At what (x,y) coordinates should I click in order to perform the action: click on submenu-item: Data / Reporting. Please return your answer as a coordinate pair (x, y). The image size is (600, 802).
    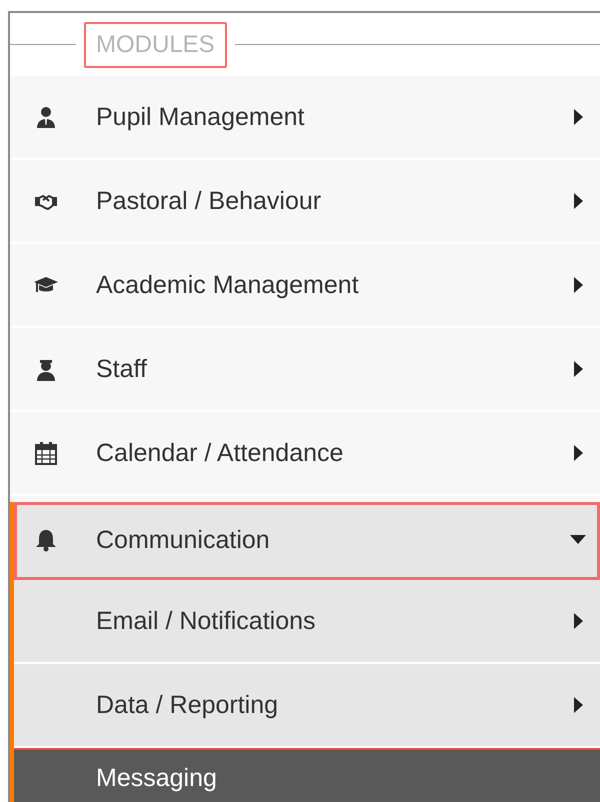
    Looking at the image, I should click on (307, 706).